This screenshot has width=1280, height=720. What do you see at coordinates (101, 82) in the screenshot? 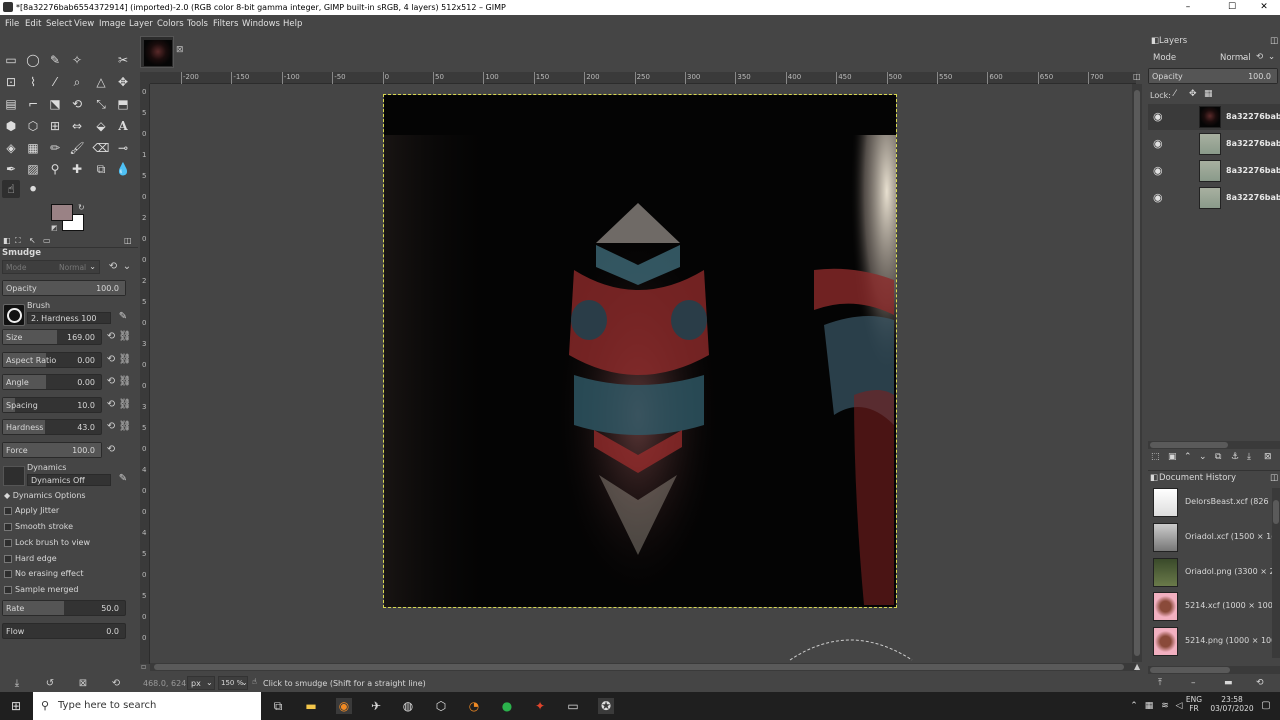
I see `measure-icon: △` at bounding box center [101, 82].